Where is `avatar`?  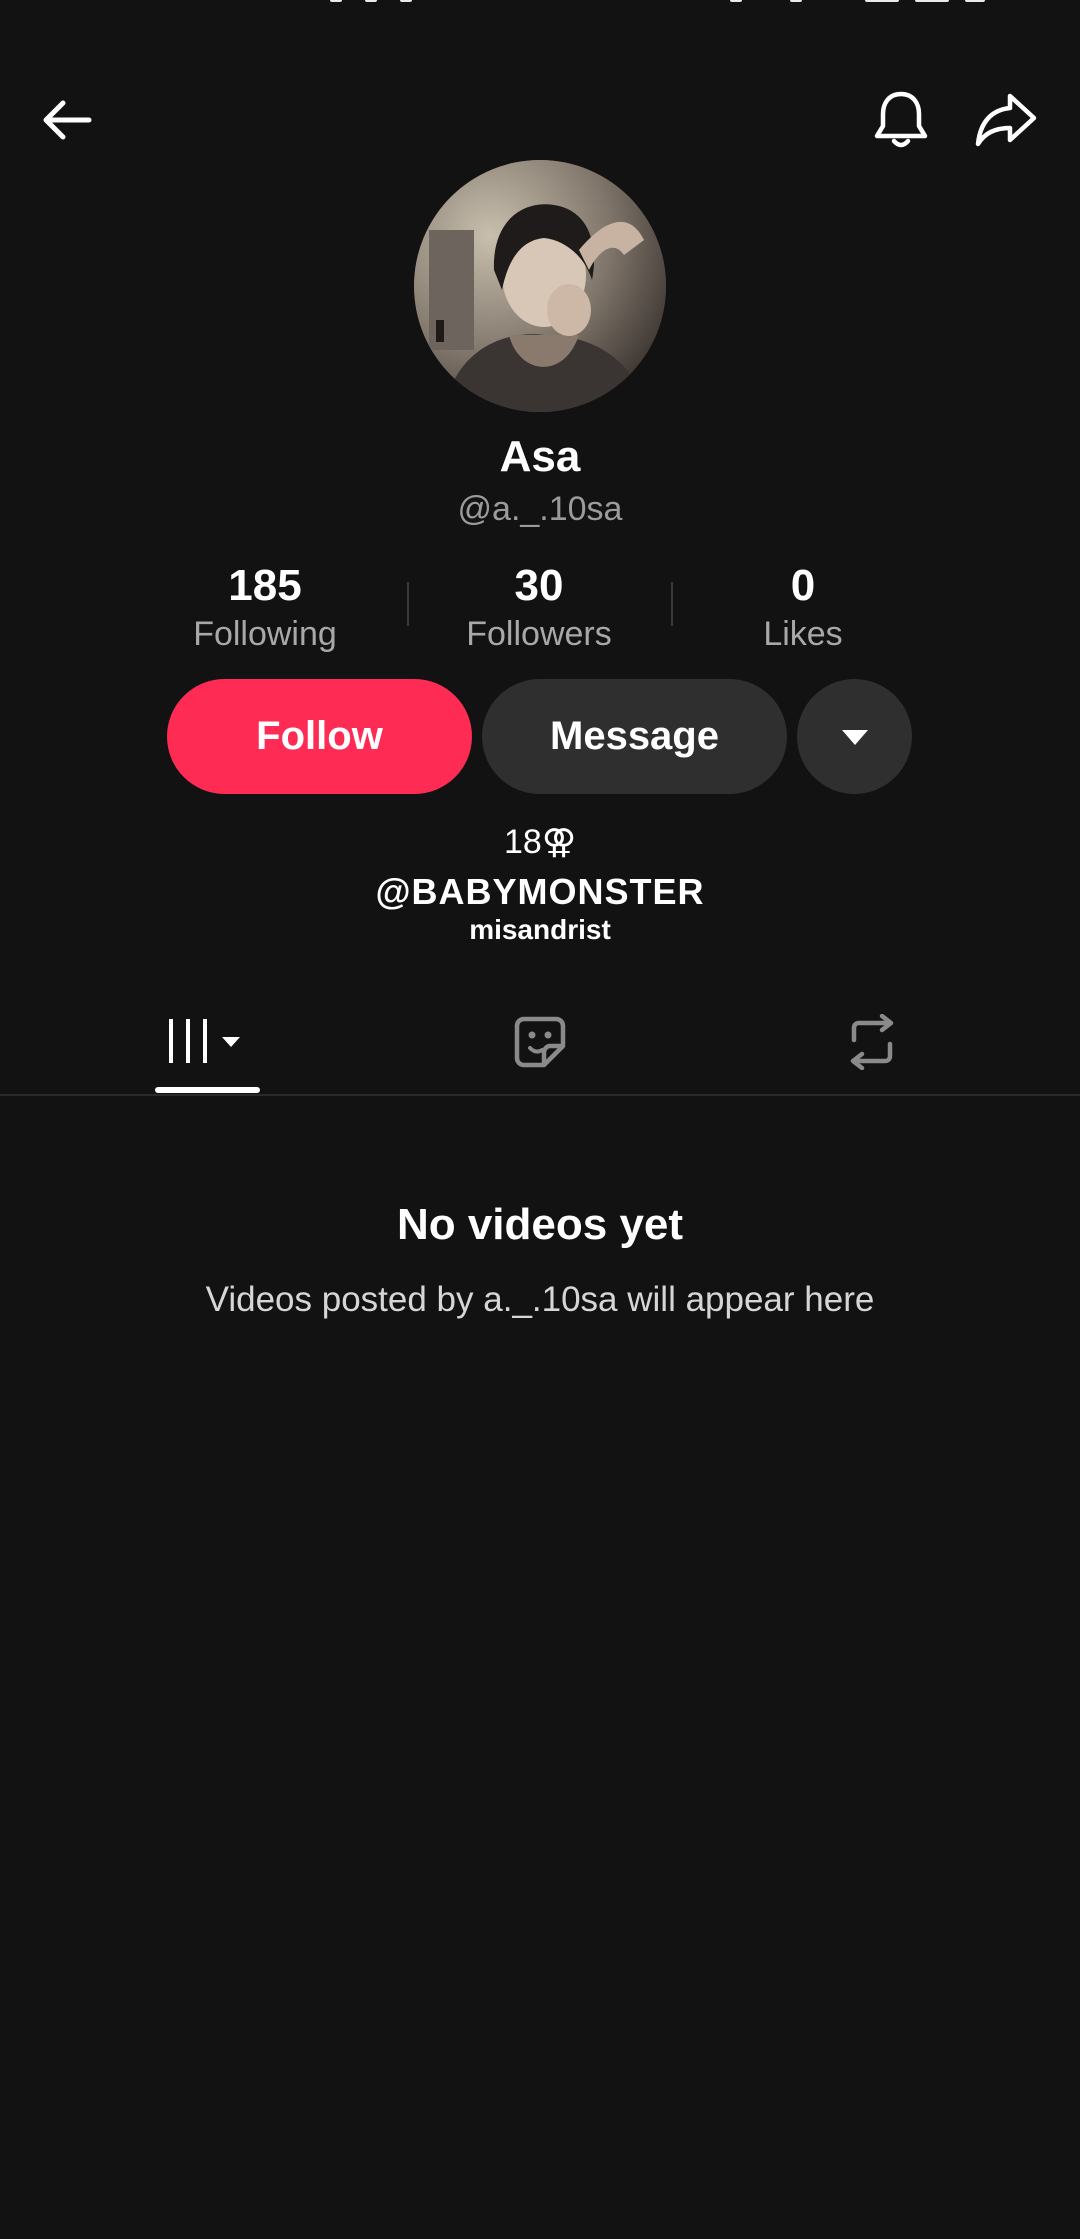 avatar is located at coordinates (540, 286).